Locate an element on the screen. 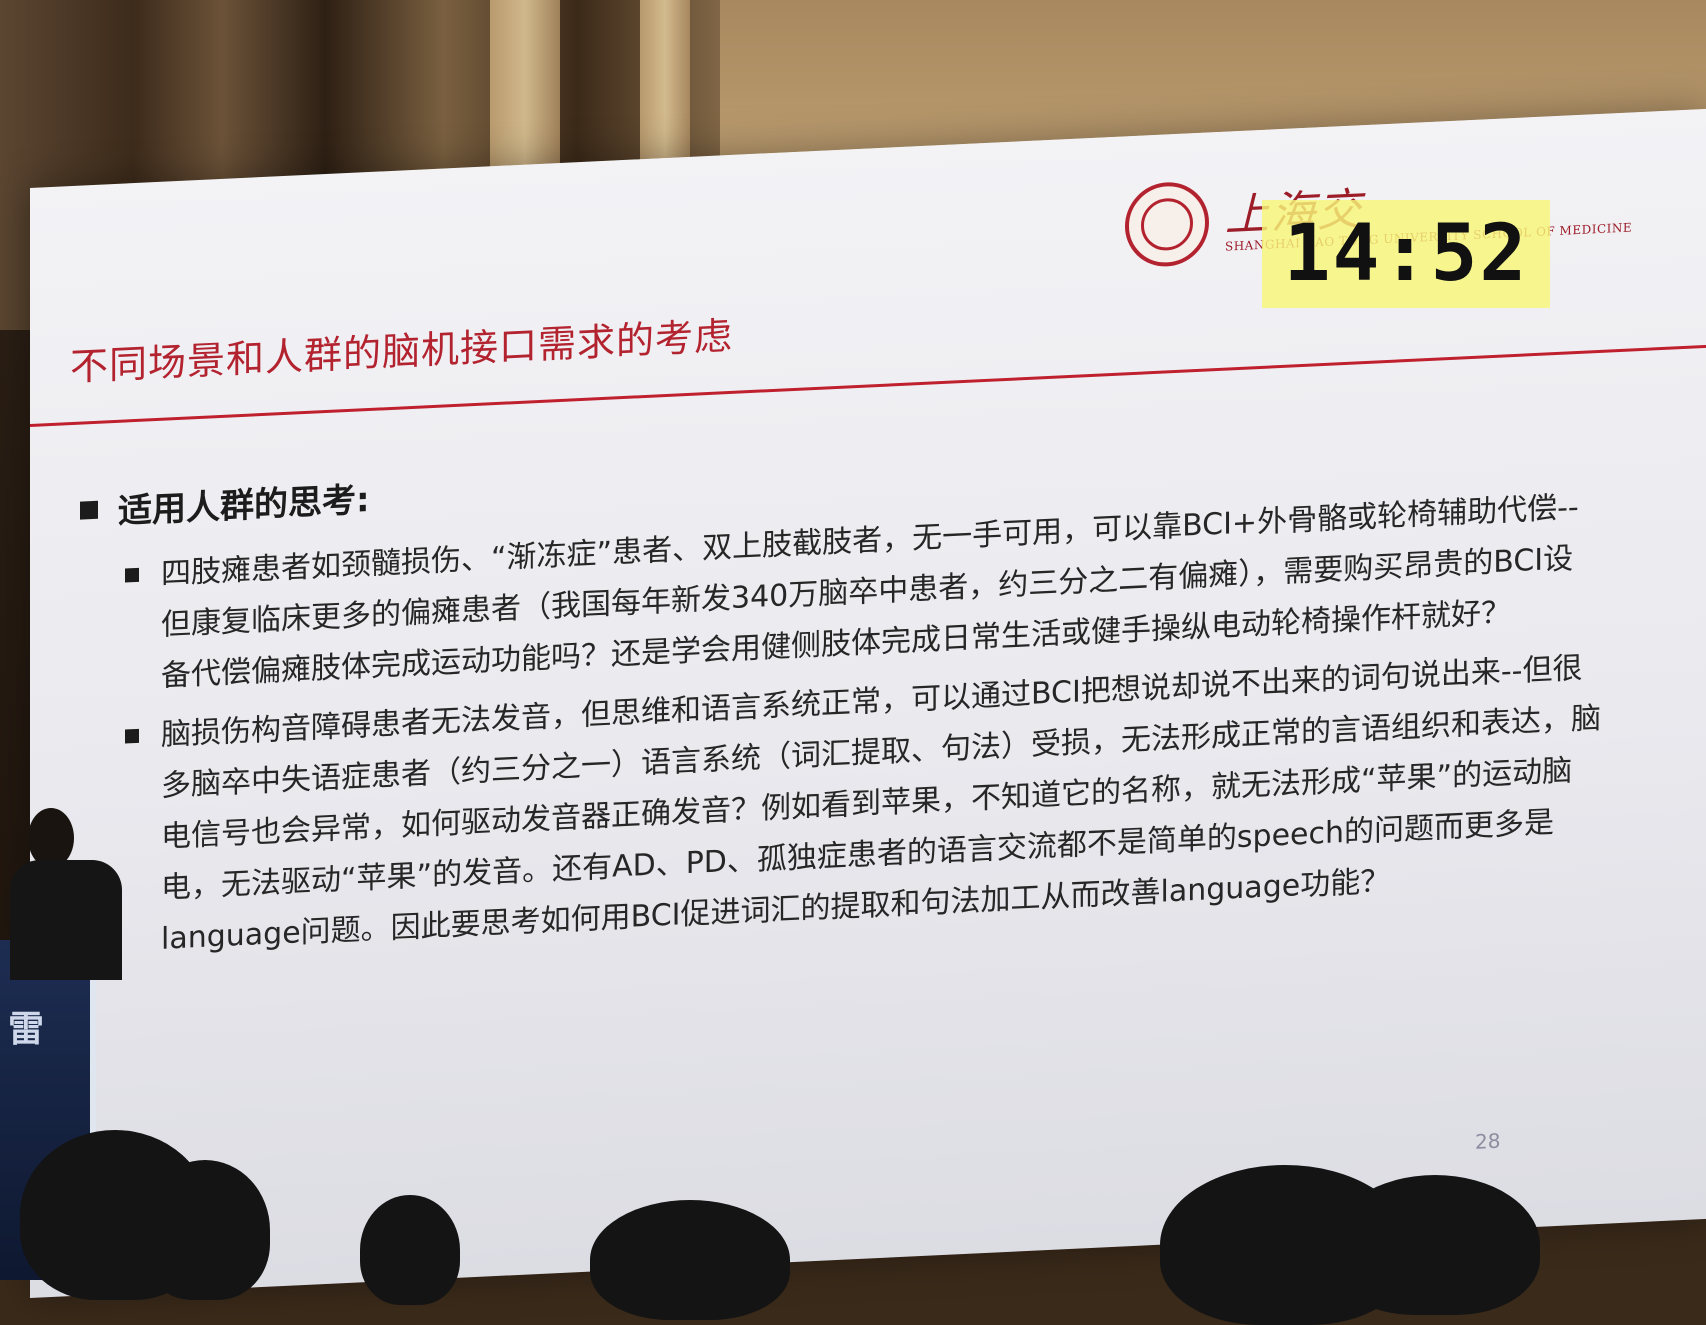  speaker-body is located at coordinates (66, 920).